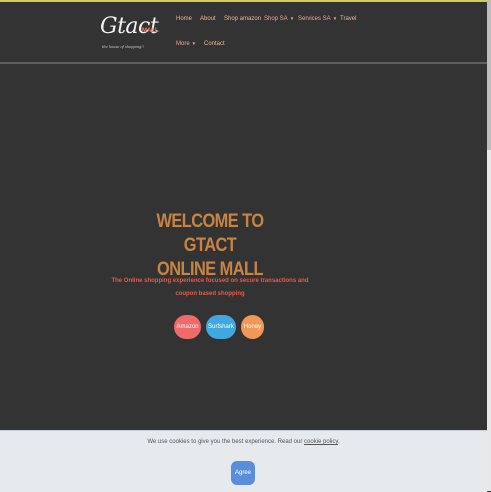 The image size is (491, 492). I want to click on amazon-button: Amazon, so click(187, 327).